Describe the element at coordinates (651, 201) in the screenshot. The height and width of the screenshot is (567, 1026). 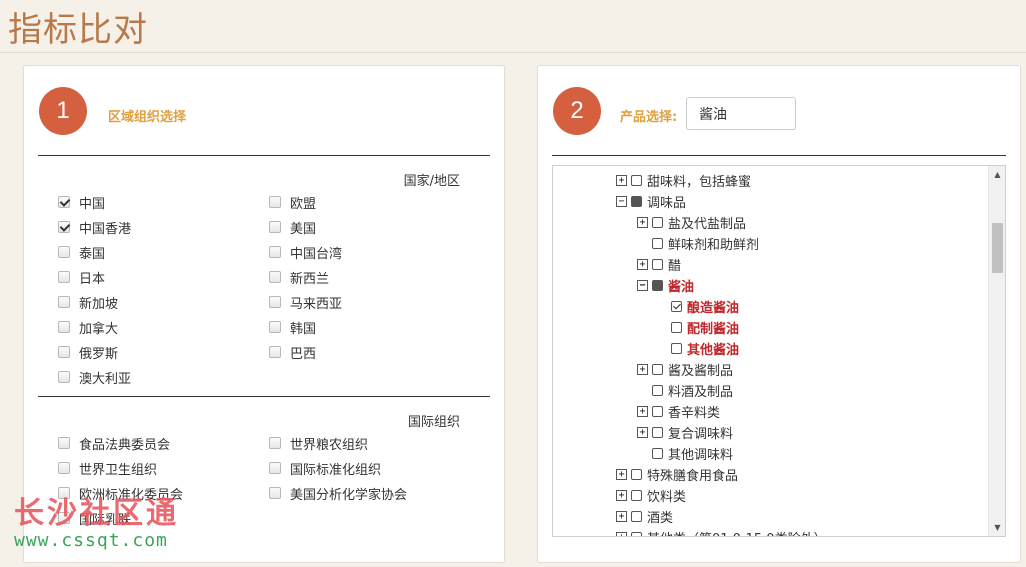
I see `tree-node: − 调味品` at that location.